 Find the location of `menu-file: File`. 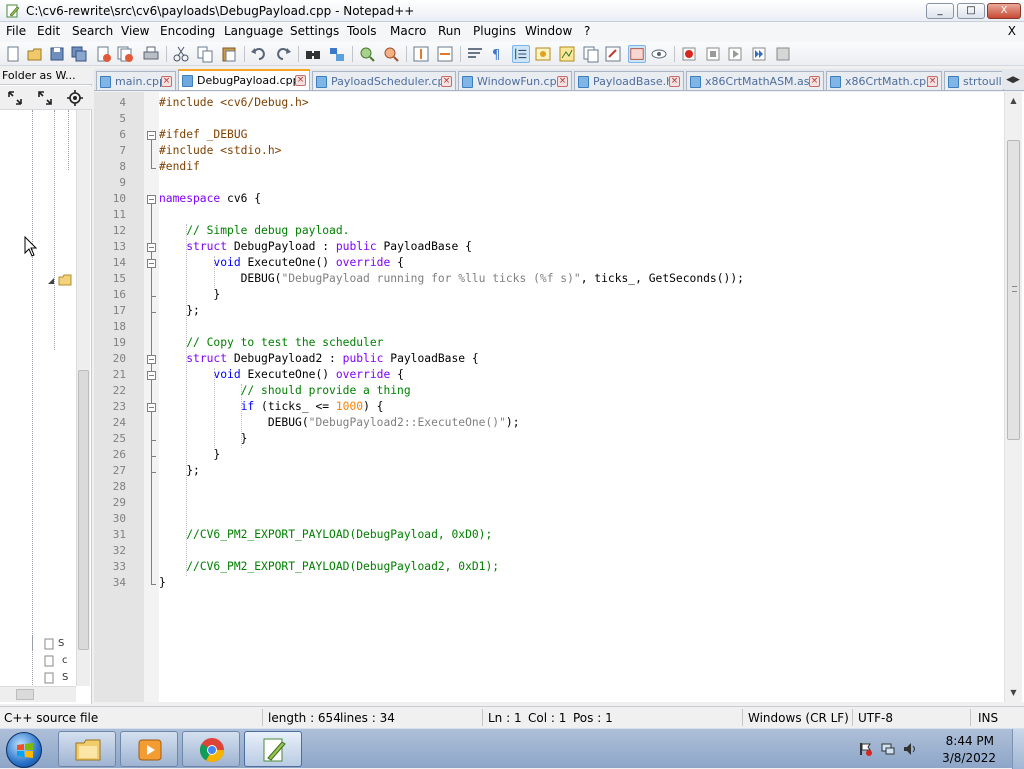

menu-file: File is located at coordinates (16, 31).